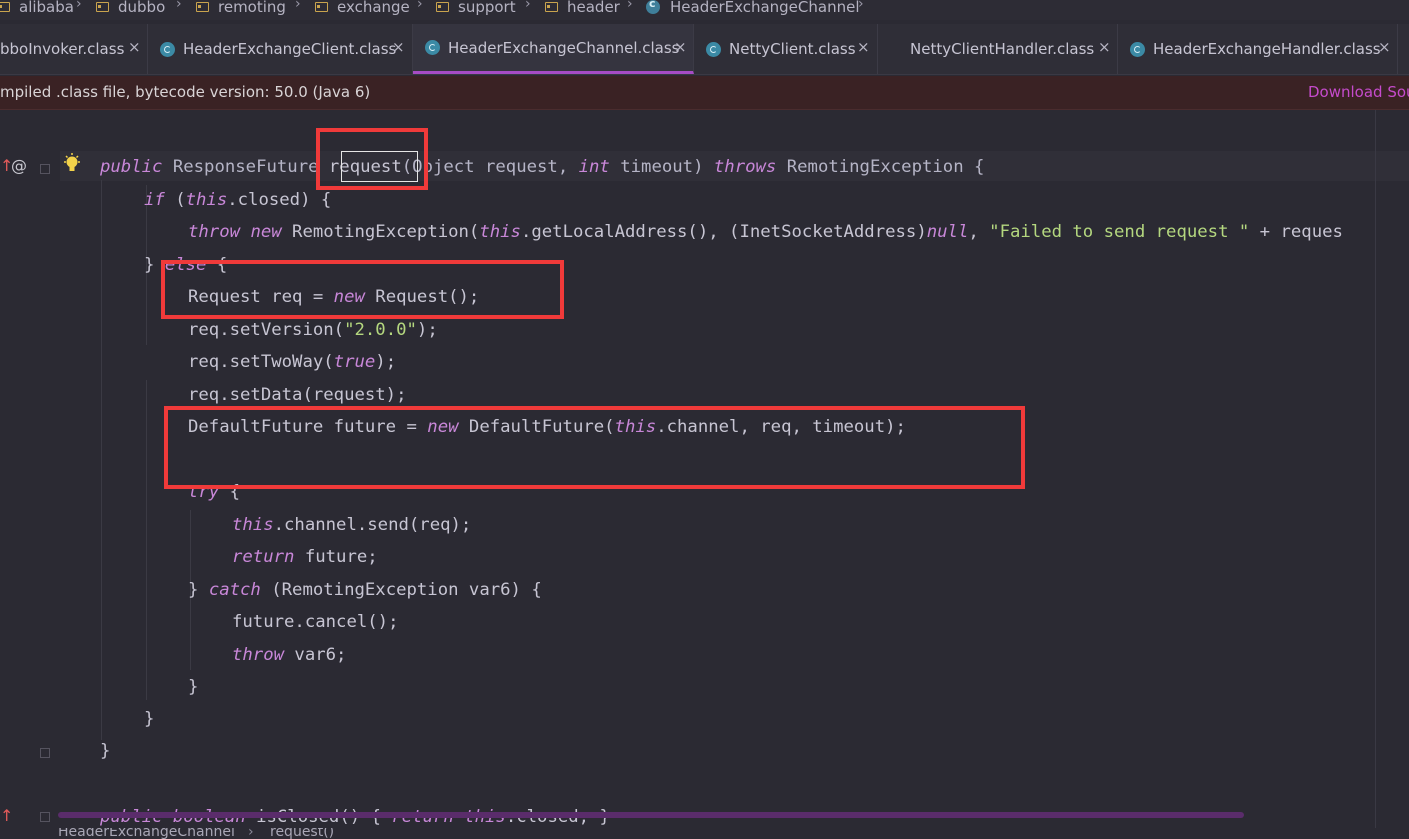 This screenshot has height=839, width=1409. What do you see at coordinates (74, 49) in the screenshot?
I see `tab-invoker: bboInvoker.class ×` at bounding box center [74, 49].